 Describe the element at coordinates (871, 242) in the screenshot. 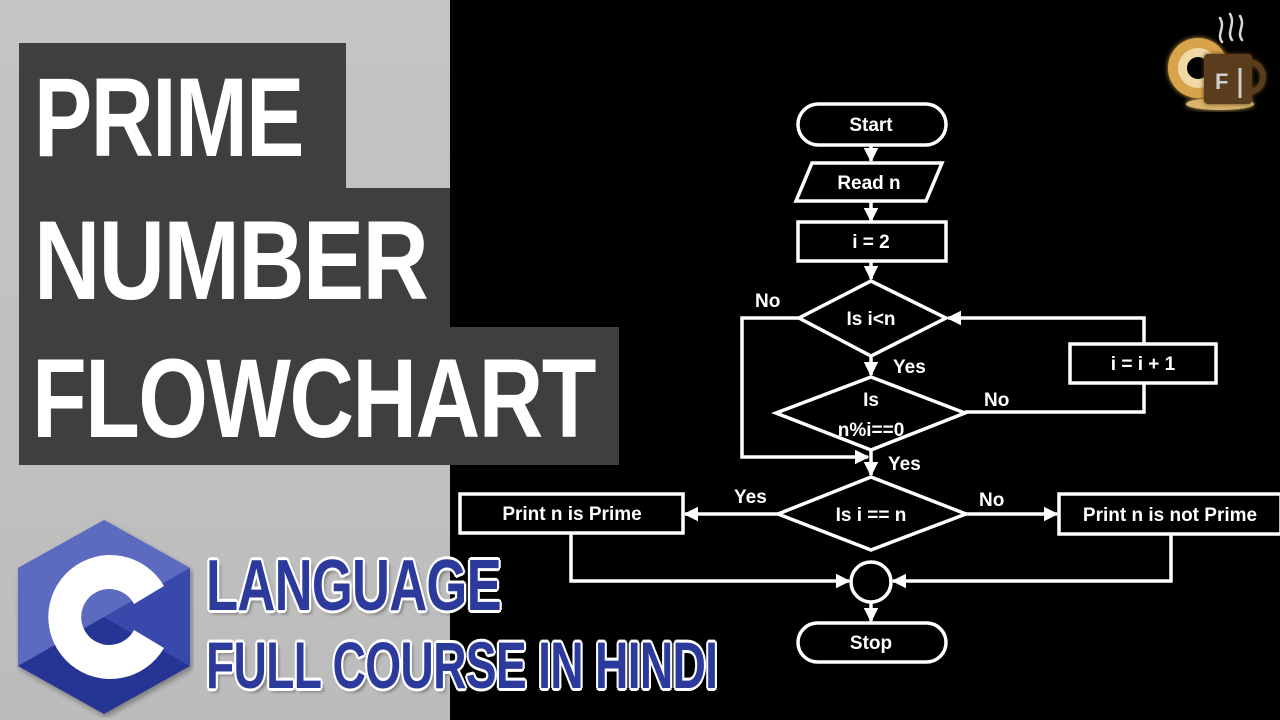

I see `node-label-init: i = 2` at that location.